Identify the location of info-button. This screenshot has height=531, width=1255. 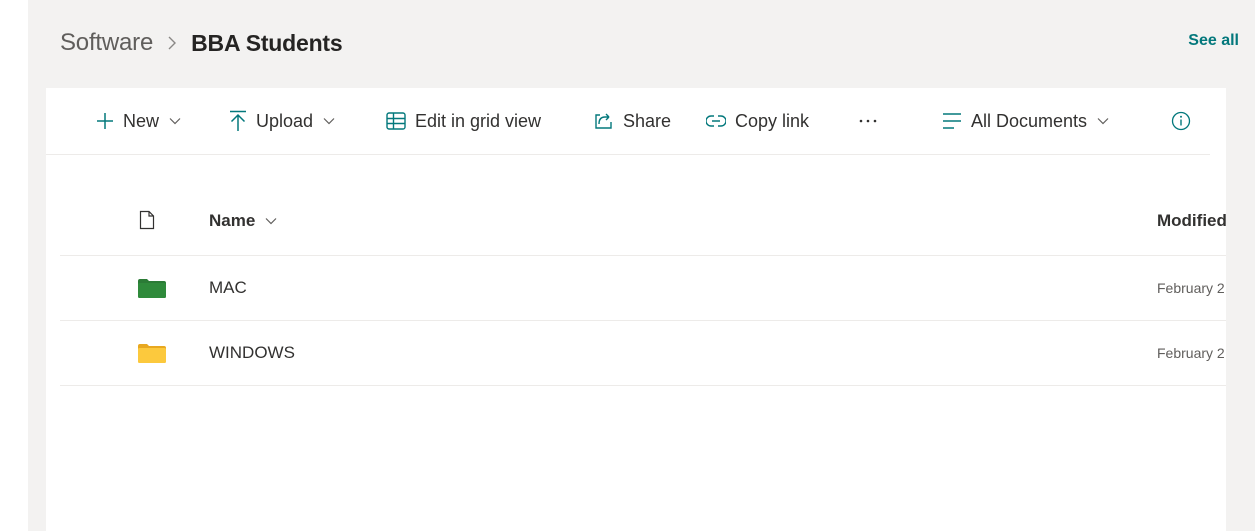
(1181, 121).